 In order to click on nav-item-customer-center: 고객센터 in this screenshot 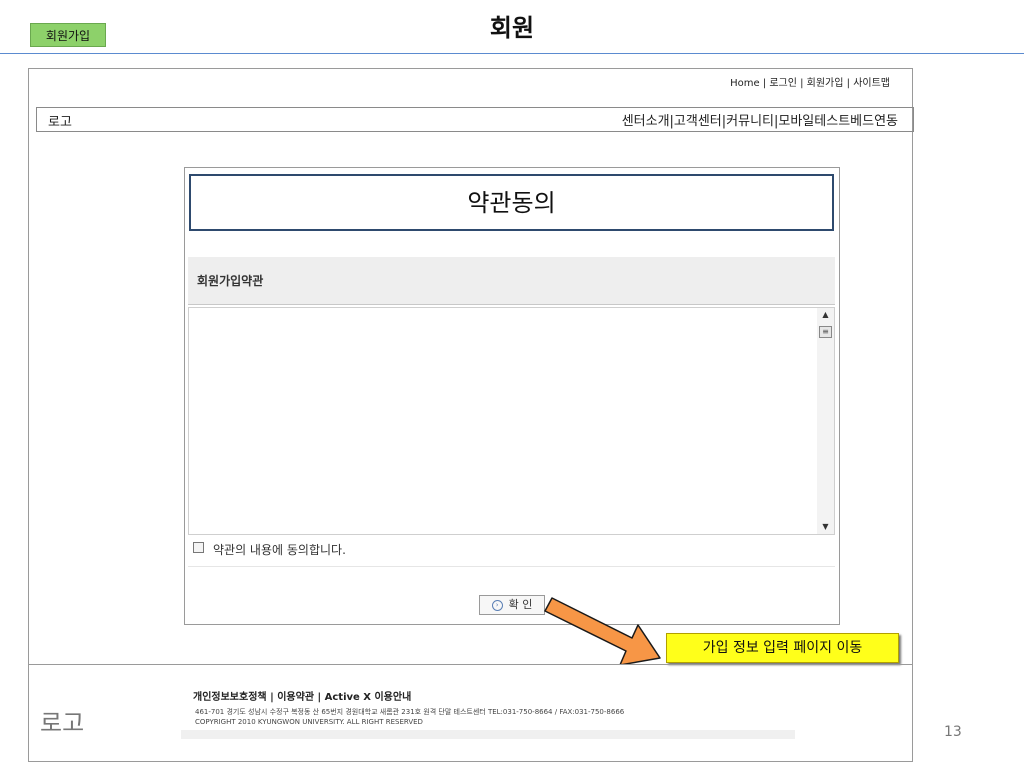, I will do `click(698, 119)`.